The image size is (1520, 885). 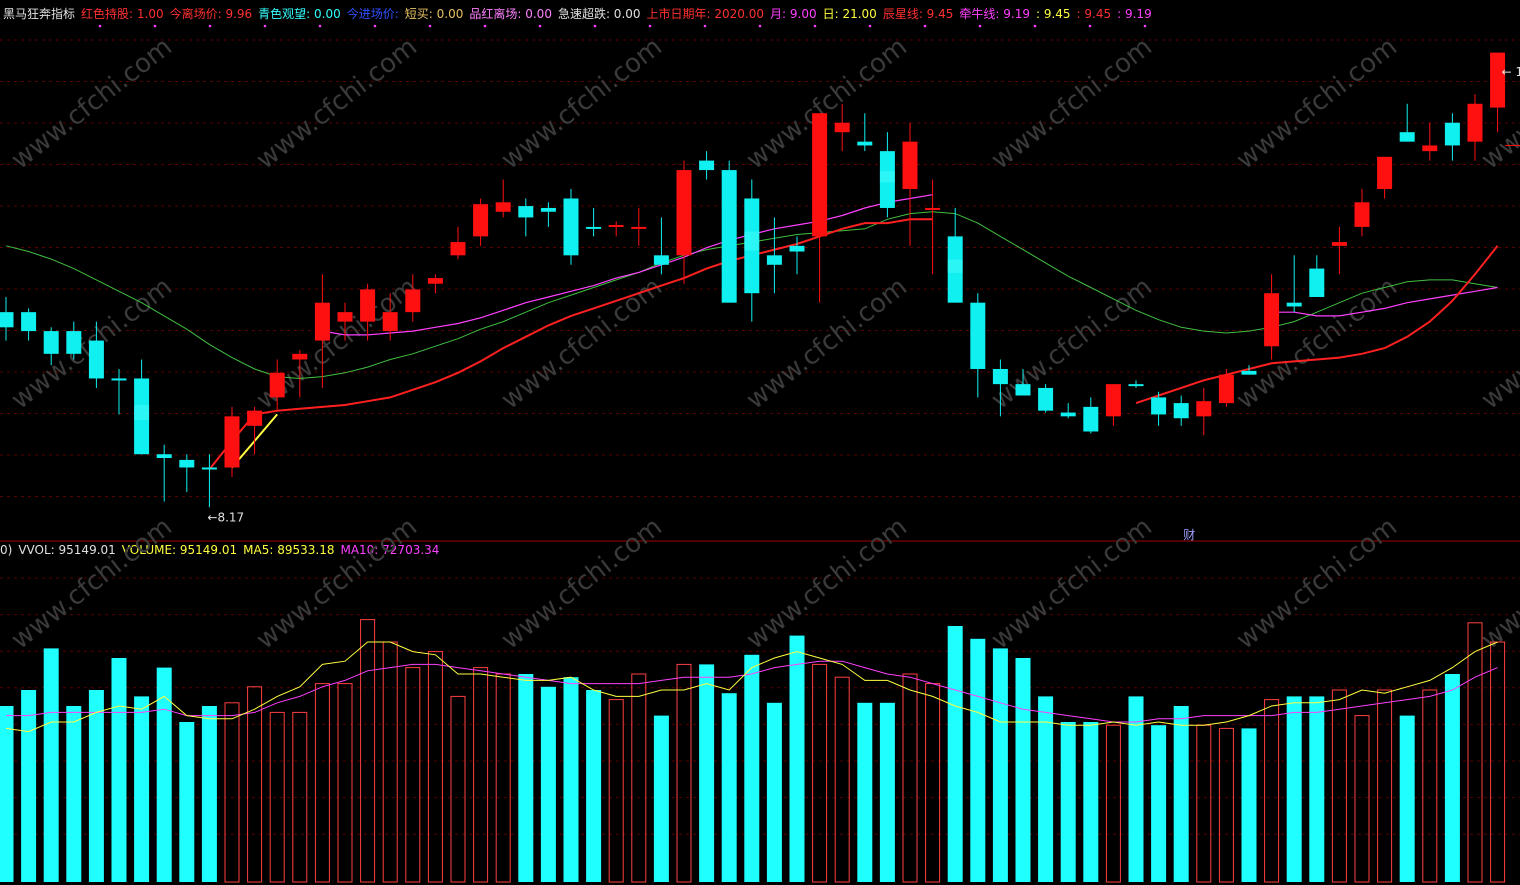 I want to click on high-price-marker: ← 10.58, so click(x=1511, y=72).